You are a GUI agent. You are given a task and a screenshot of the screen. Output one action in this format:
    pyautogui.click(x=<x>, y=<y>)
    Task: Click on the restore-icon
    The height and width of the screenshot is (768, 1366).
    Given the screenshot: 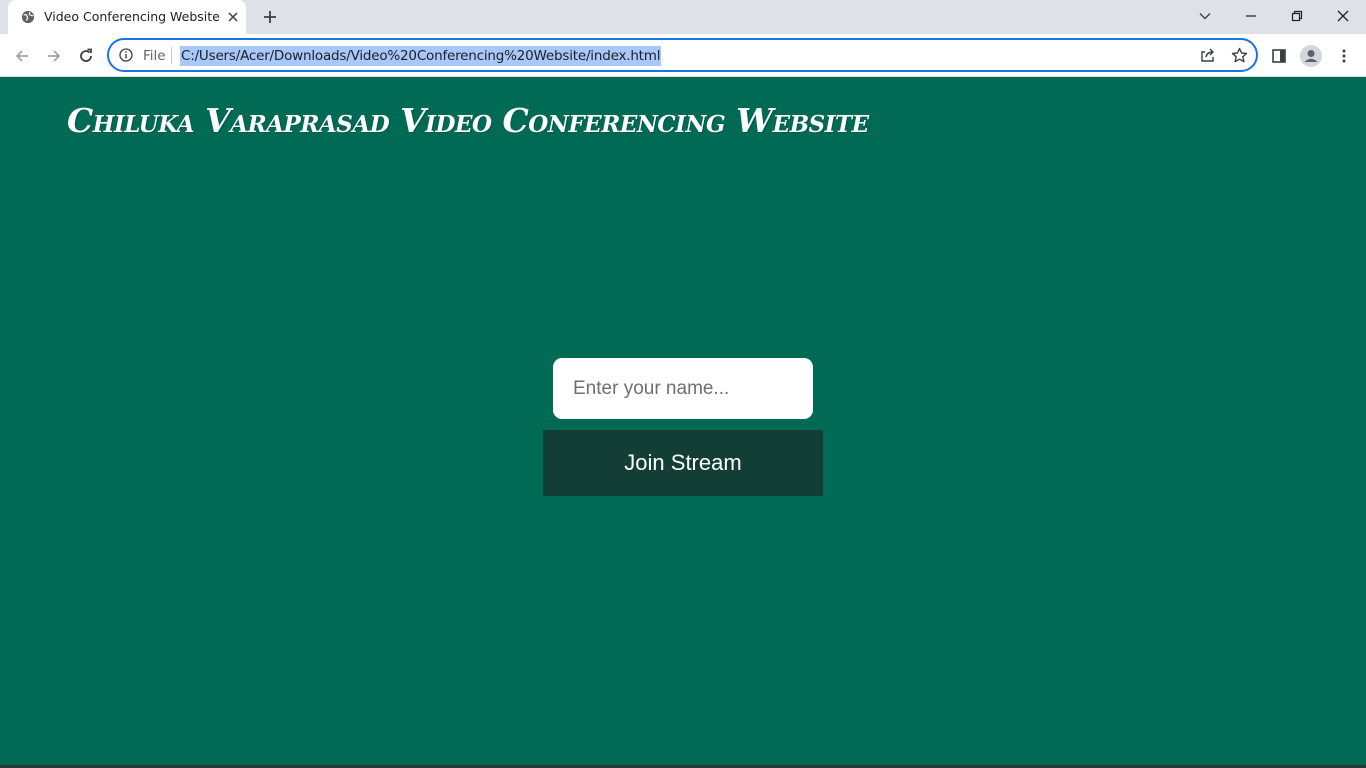 What is the action you would take?
    pyautogui.click(x=1297, y=16)
    